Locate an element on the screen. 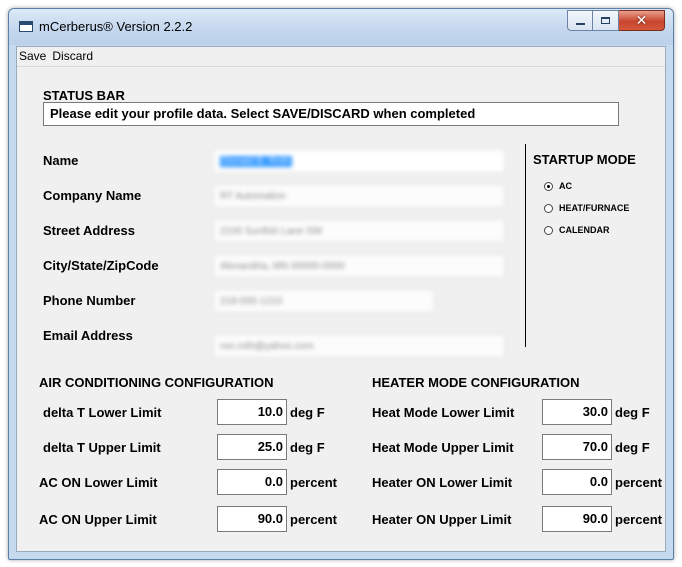 This screenshot has height=567, width=682. ac-on-upper-label: AC ON Upper Limit is located at coordinates (98, 519).